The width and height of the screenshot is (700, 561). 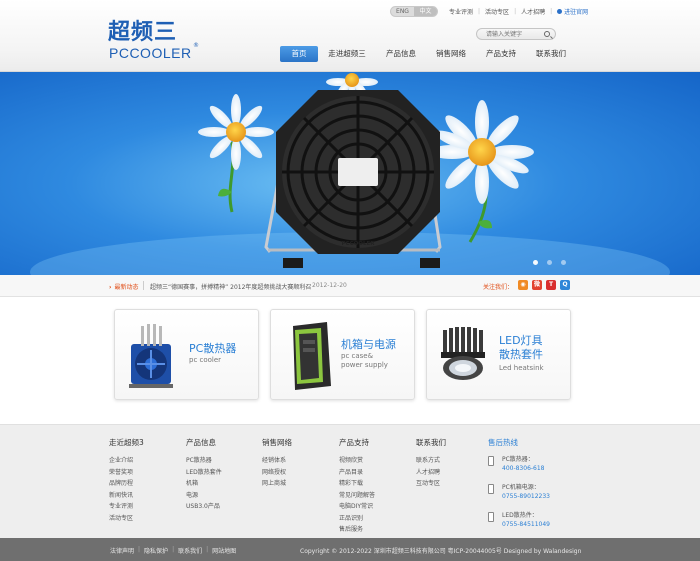 I want to click on contact-link: 联系我们, so click(x=190, y=550).